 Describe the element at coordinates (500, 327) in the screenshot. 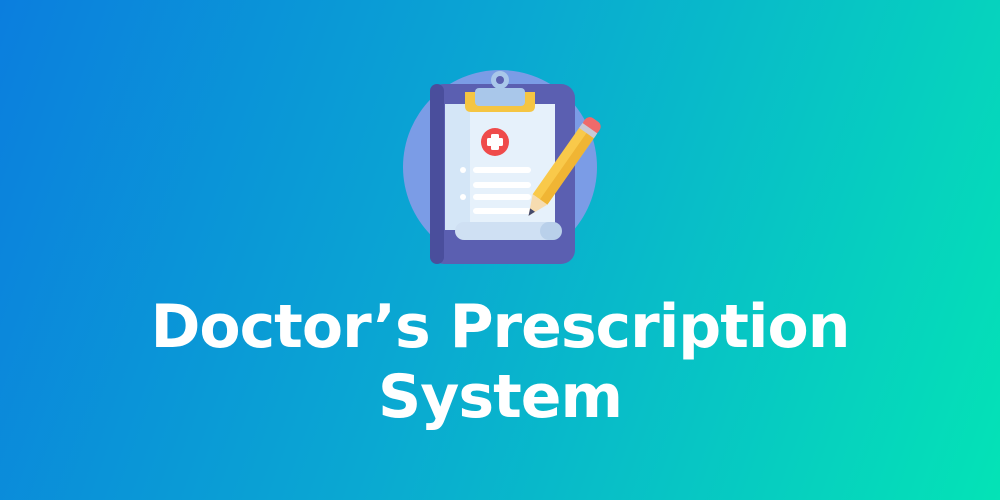

I see `title-line-1: Doctor’s Prescription` at that location.